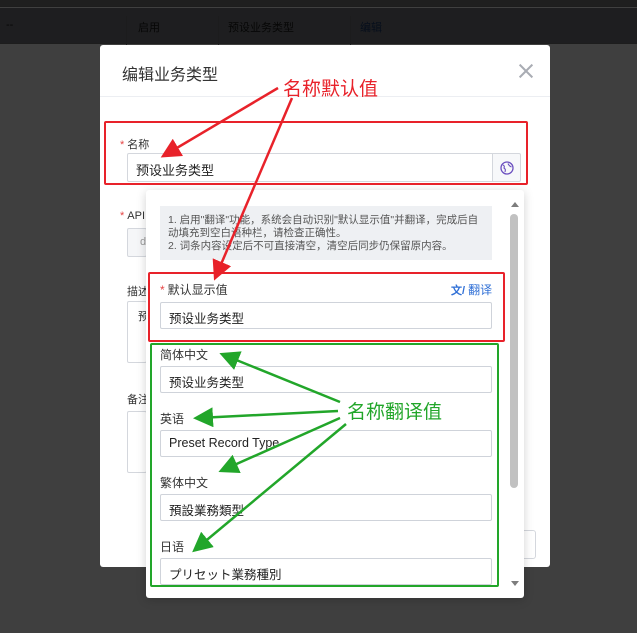  What do you see at coordinates (253, 189) in the screenshot?
I see `red-arrow-to-default` at bounding box center [253, 189].